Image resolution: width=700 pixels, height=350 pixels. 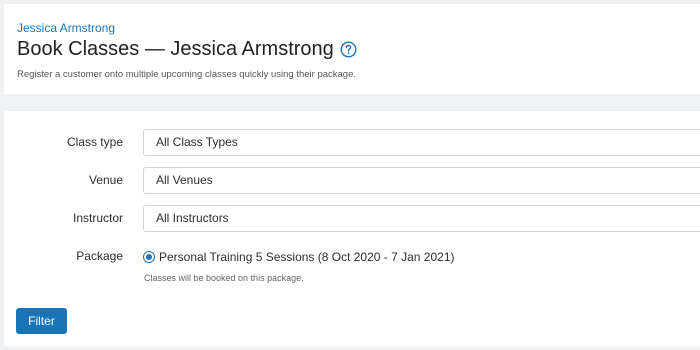 What do you see at coordinates (348, 49) in the screenshot?
I see `question-circle-icon` at bounding box center [348, 49].